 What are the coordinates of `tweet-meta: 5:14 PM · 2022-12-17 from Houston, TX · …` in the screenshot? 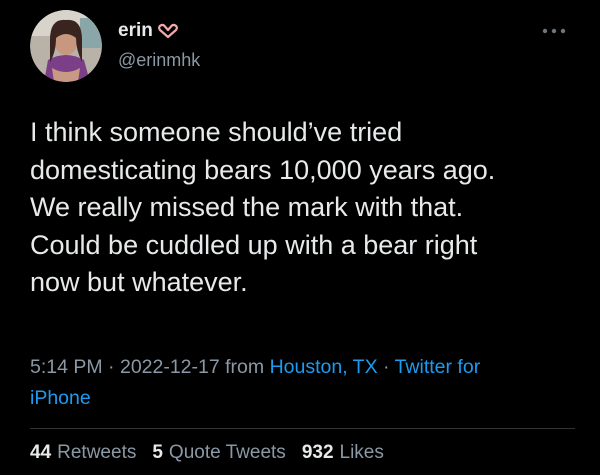 It's located at (302, 383).